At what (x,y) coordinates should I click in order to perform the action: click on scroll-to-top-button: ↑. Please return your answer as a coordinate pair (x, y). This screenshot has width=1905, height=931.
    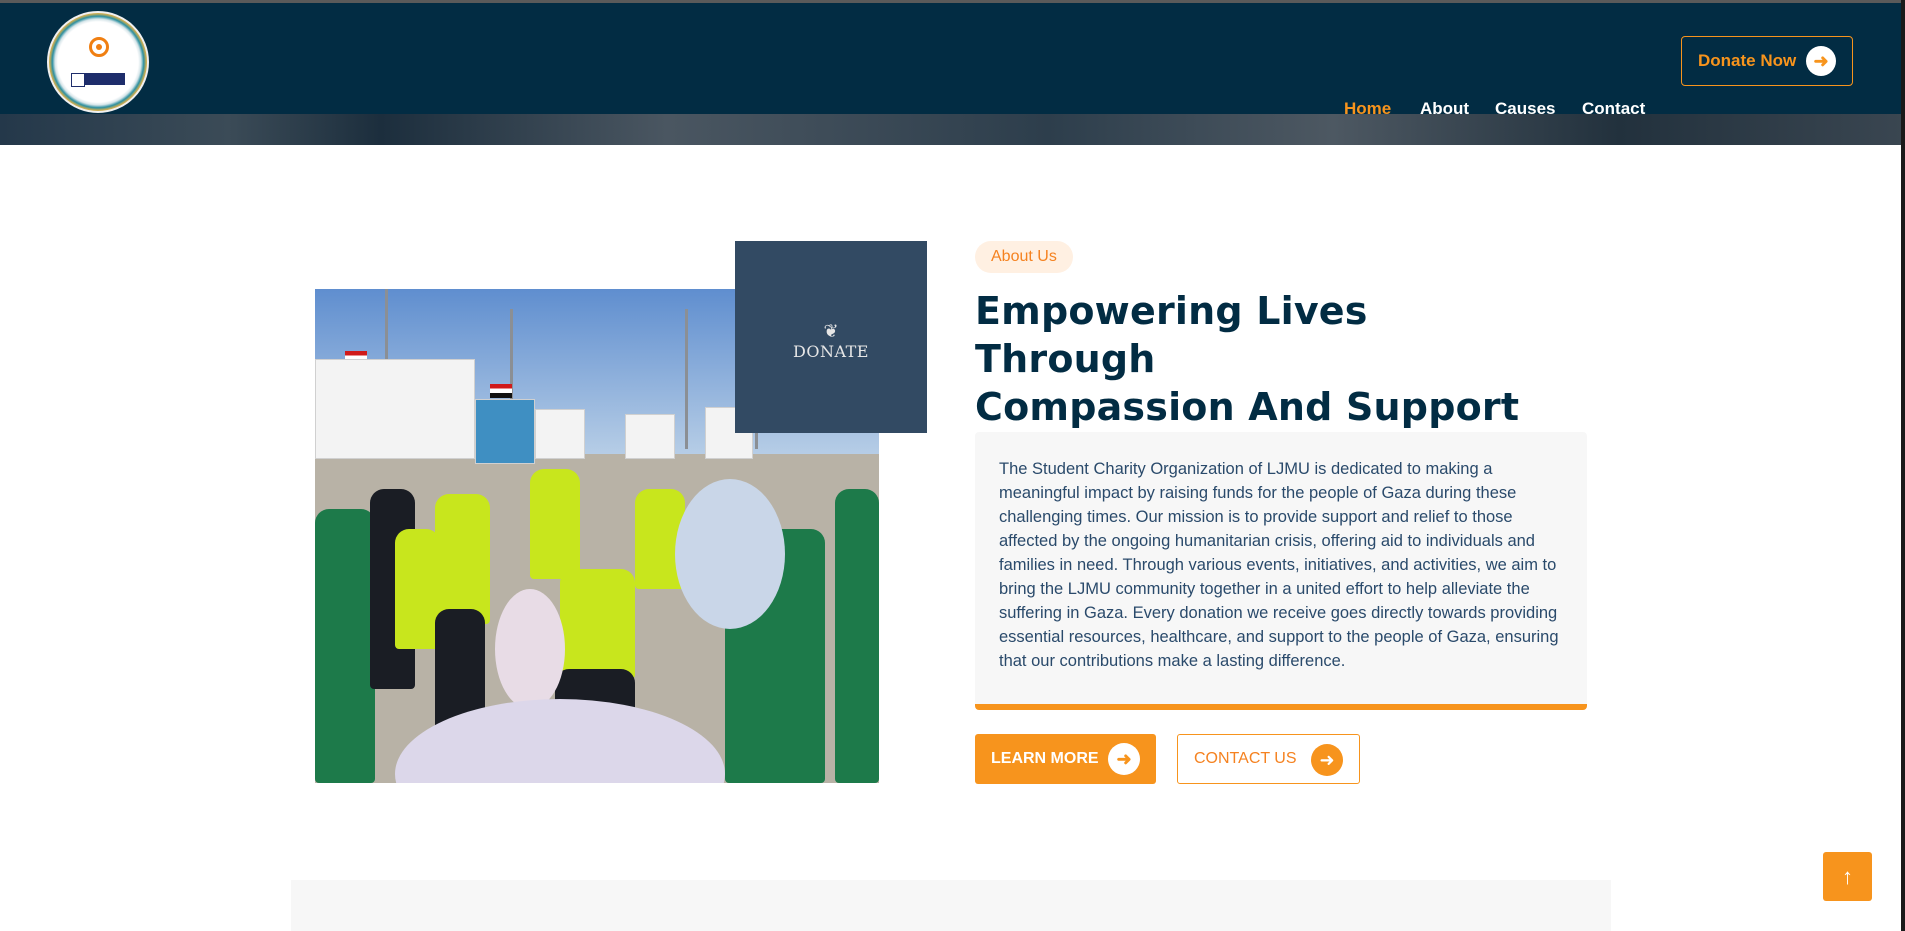
    Looking at the image, I should click on (1847, 876).